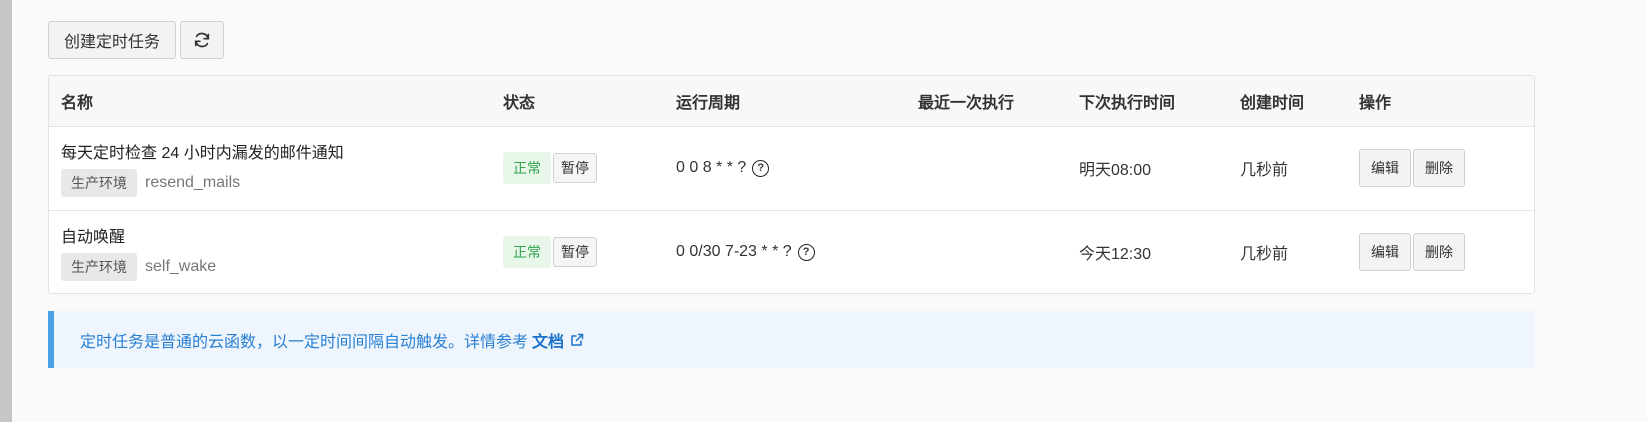 The image size is (1647, 422). I want to click on header-status: 状态, so click(577, 101).